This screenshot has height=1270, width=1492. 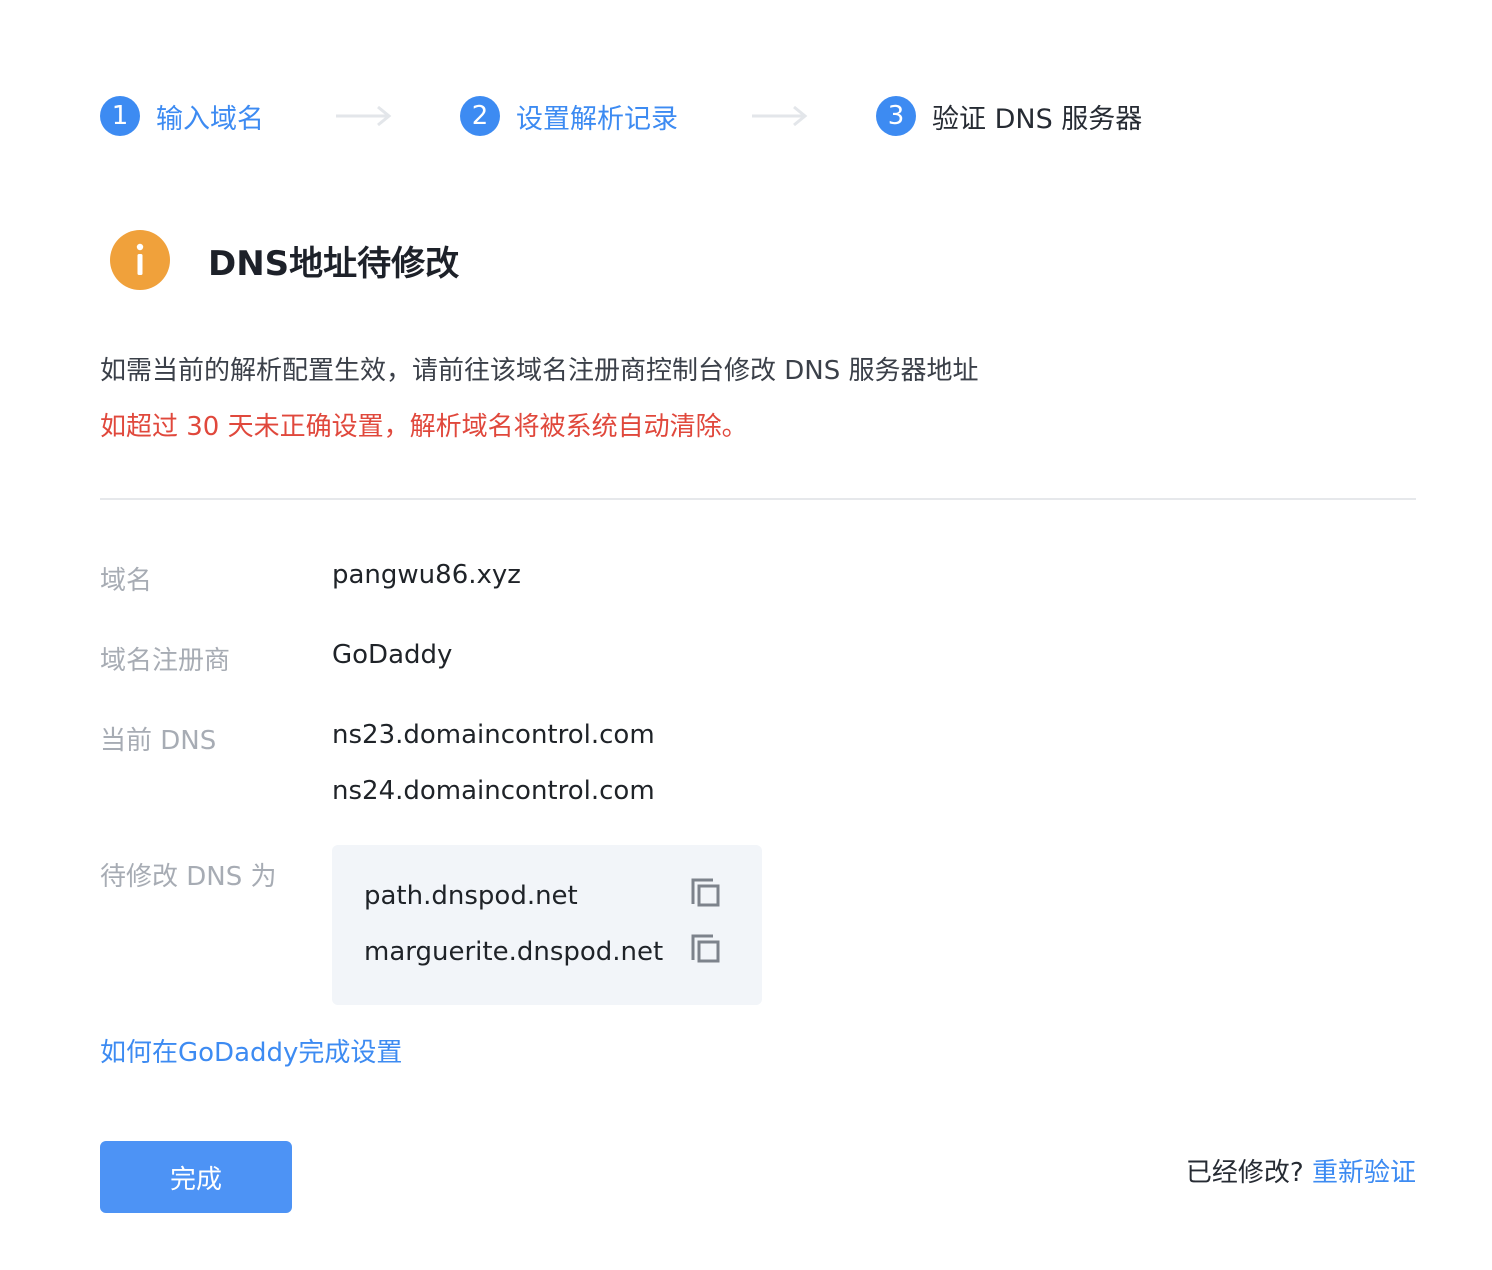 I want to click on target-dns-2: marguerite.dnspod.net, so click(x=514, y=952).